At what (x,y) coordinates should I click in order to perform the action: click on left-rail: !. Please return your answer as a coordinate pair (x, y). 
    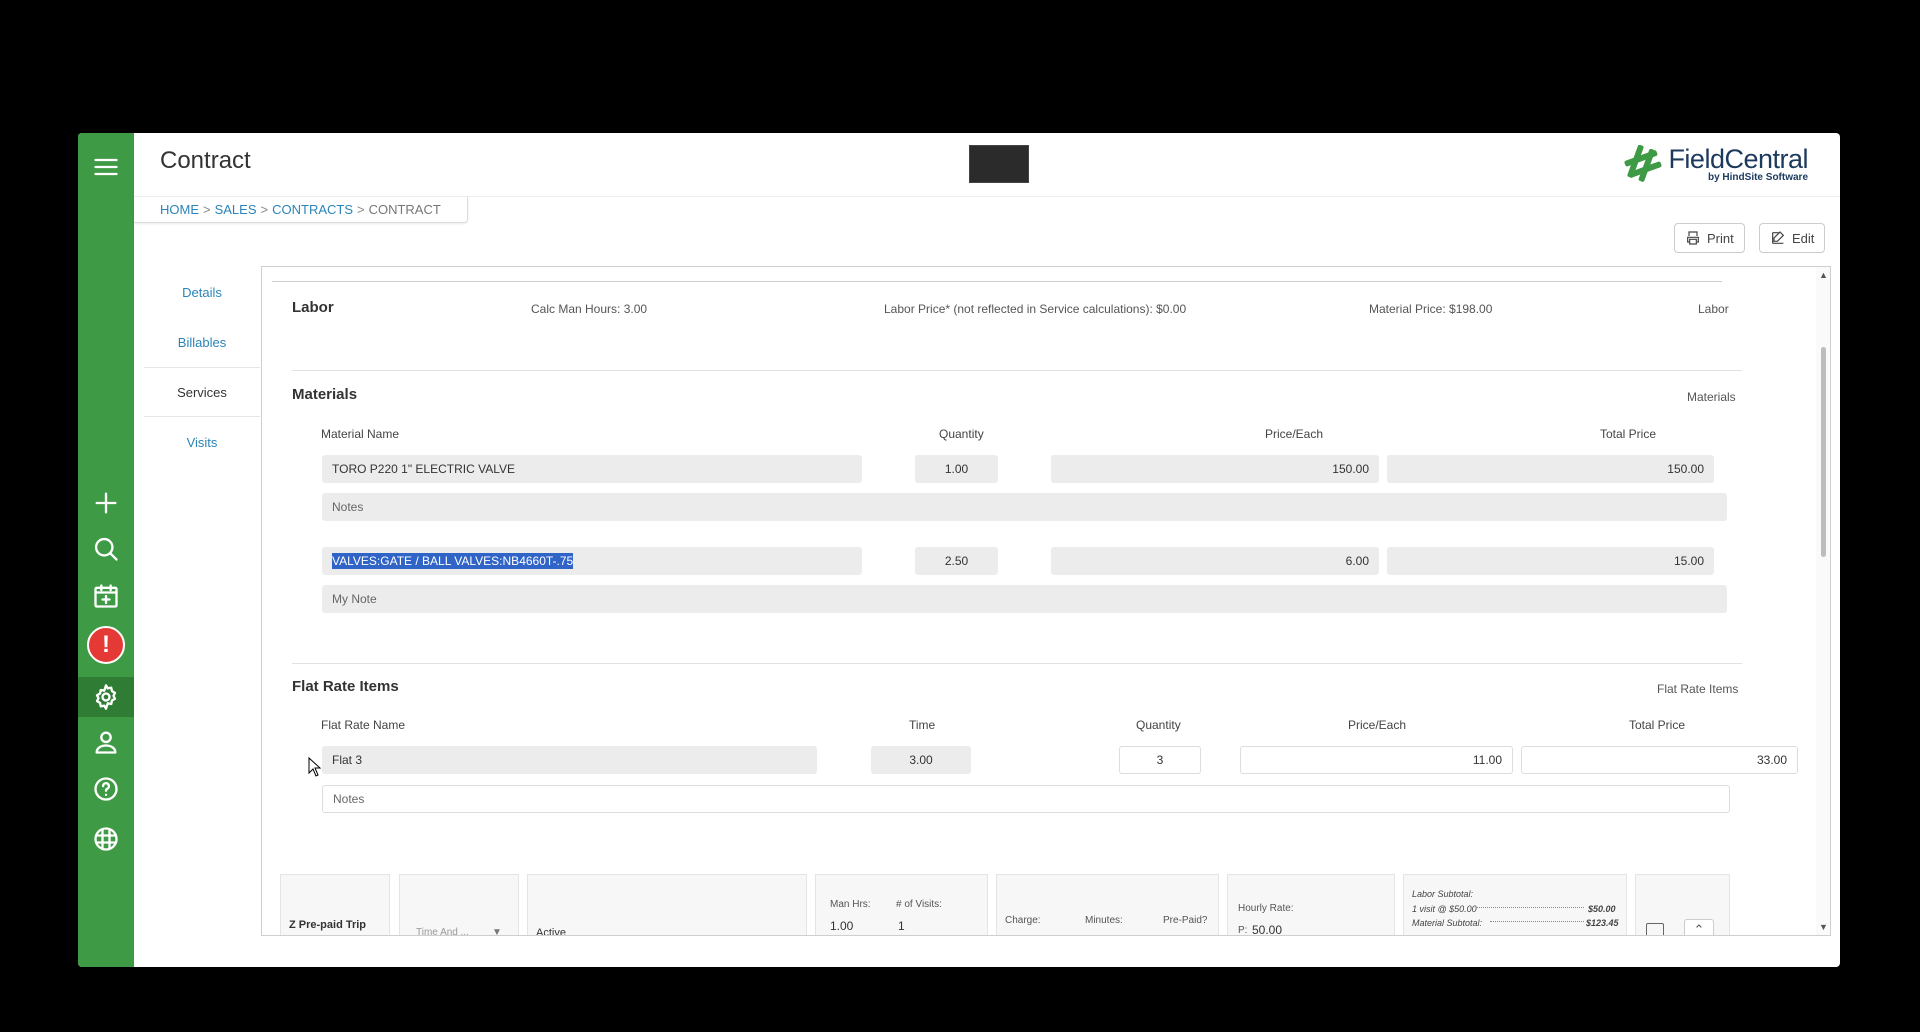
    Looking at the image, I should click on (106, 550).